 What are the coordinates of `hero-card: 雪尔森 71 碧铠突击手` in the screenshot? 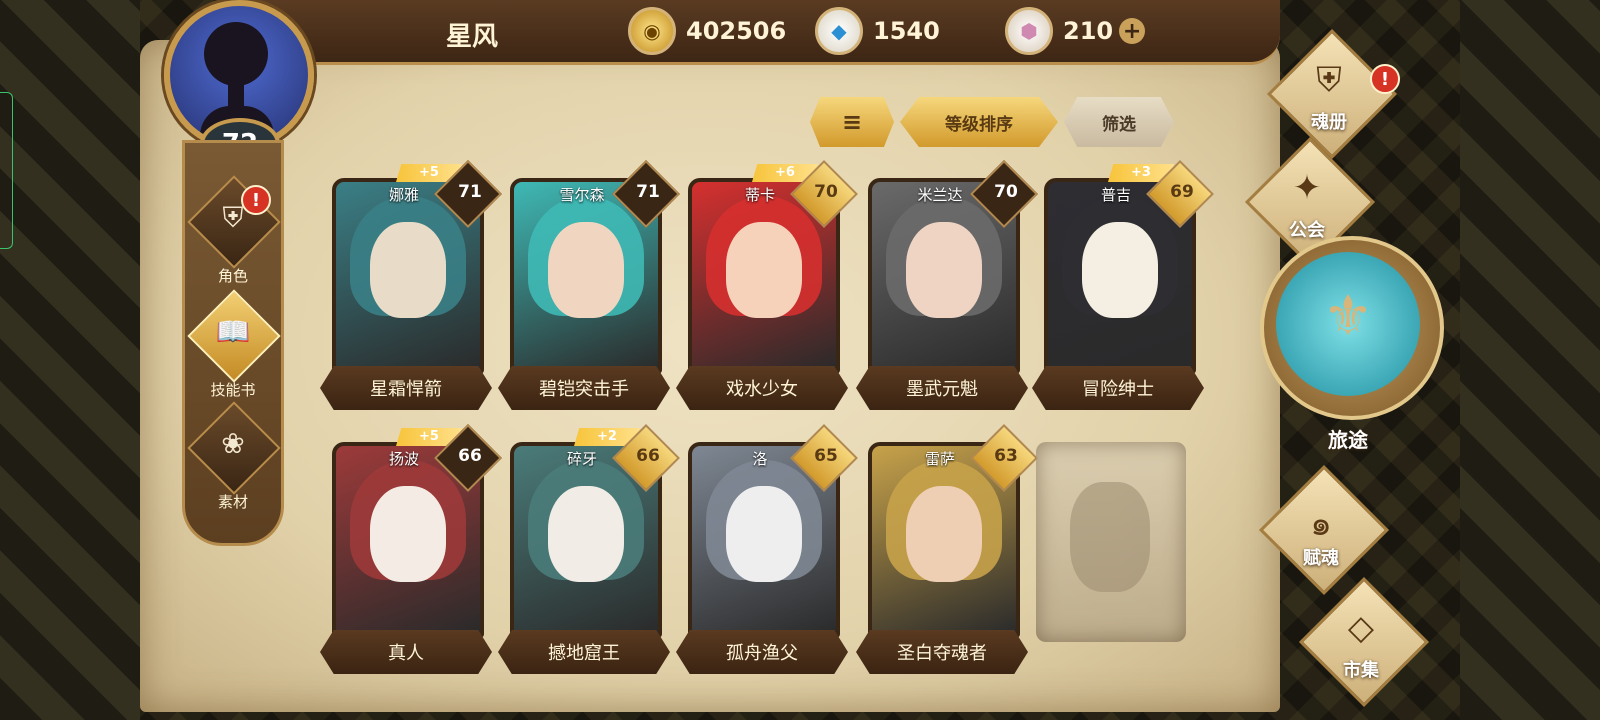 It's located at (589, 289).